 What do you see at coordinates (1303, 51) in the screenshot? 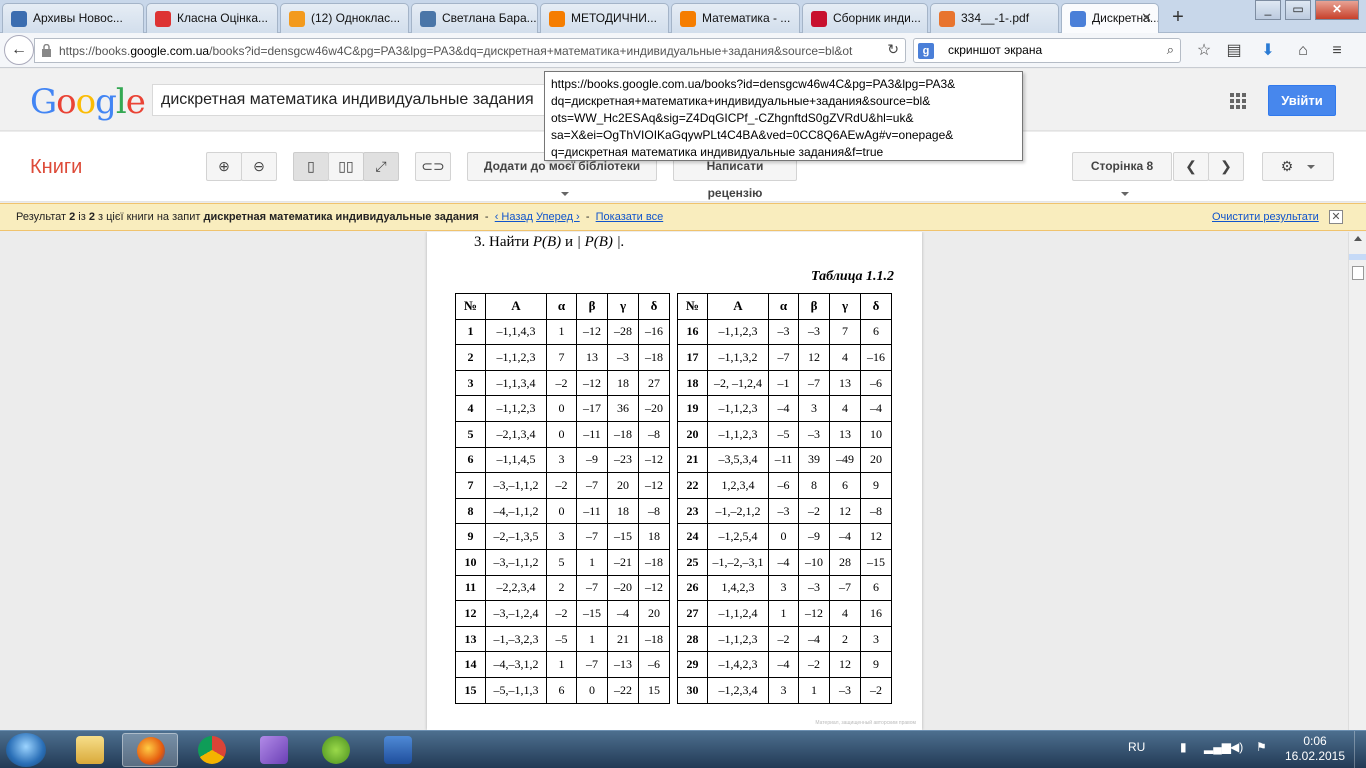
I see `home-icon: ⌂` at bounding box center [1303, 51].